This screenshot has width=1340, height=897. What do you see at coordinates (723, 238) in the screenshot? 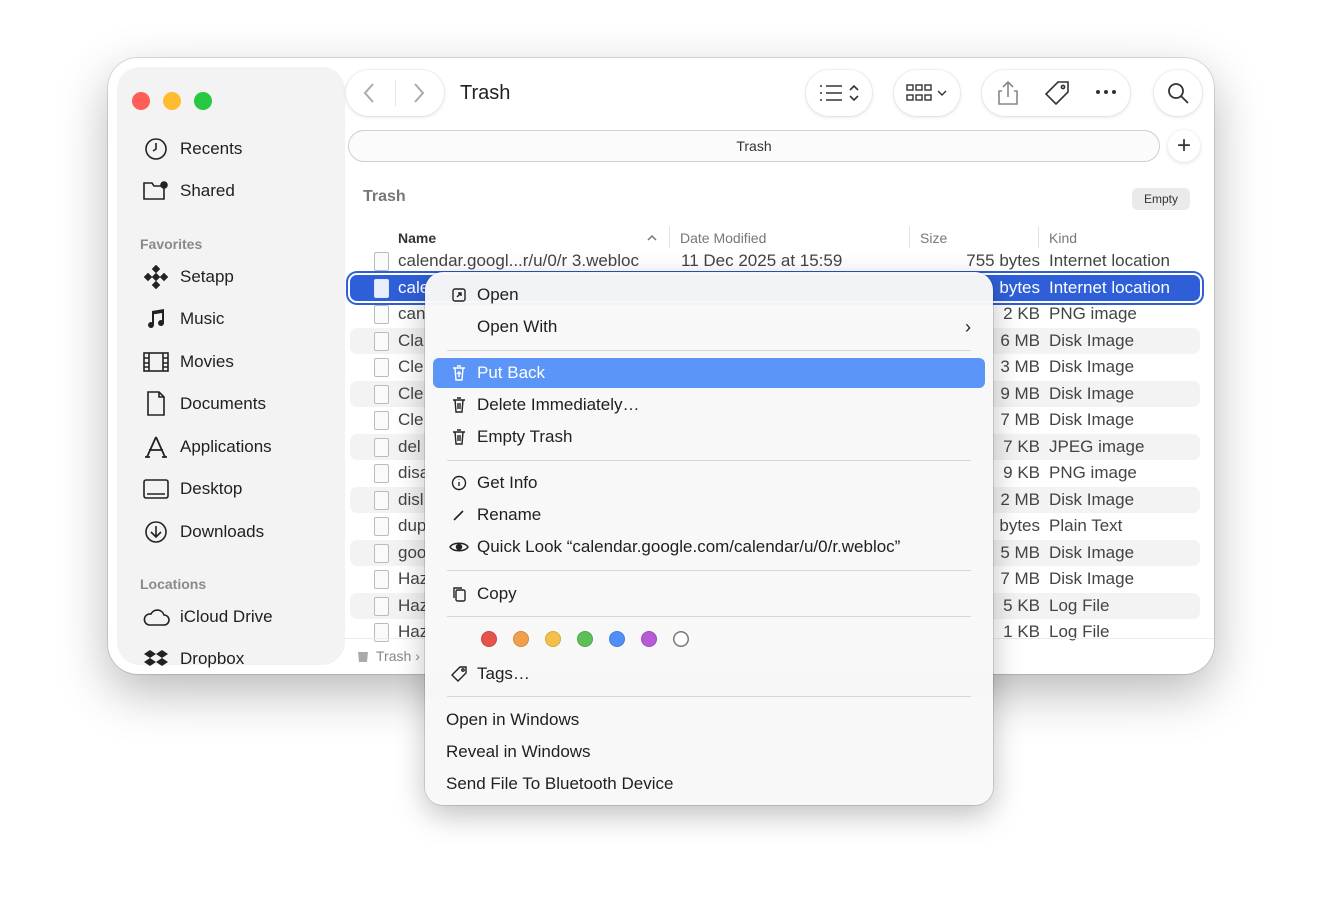
I see `column-header-date-modified: Date Modified` at bounding box center [723, 238].